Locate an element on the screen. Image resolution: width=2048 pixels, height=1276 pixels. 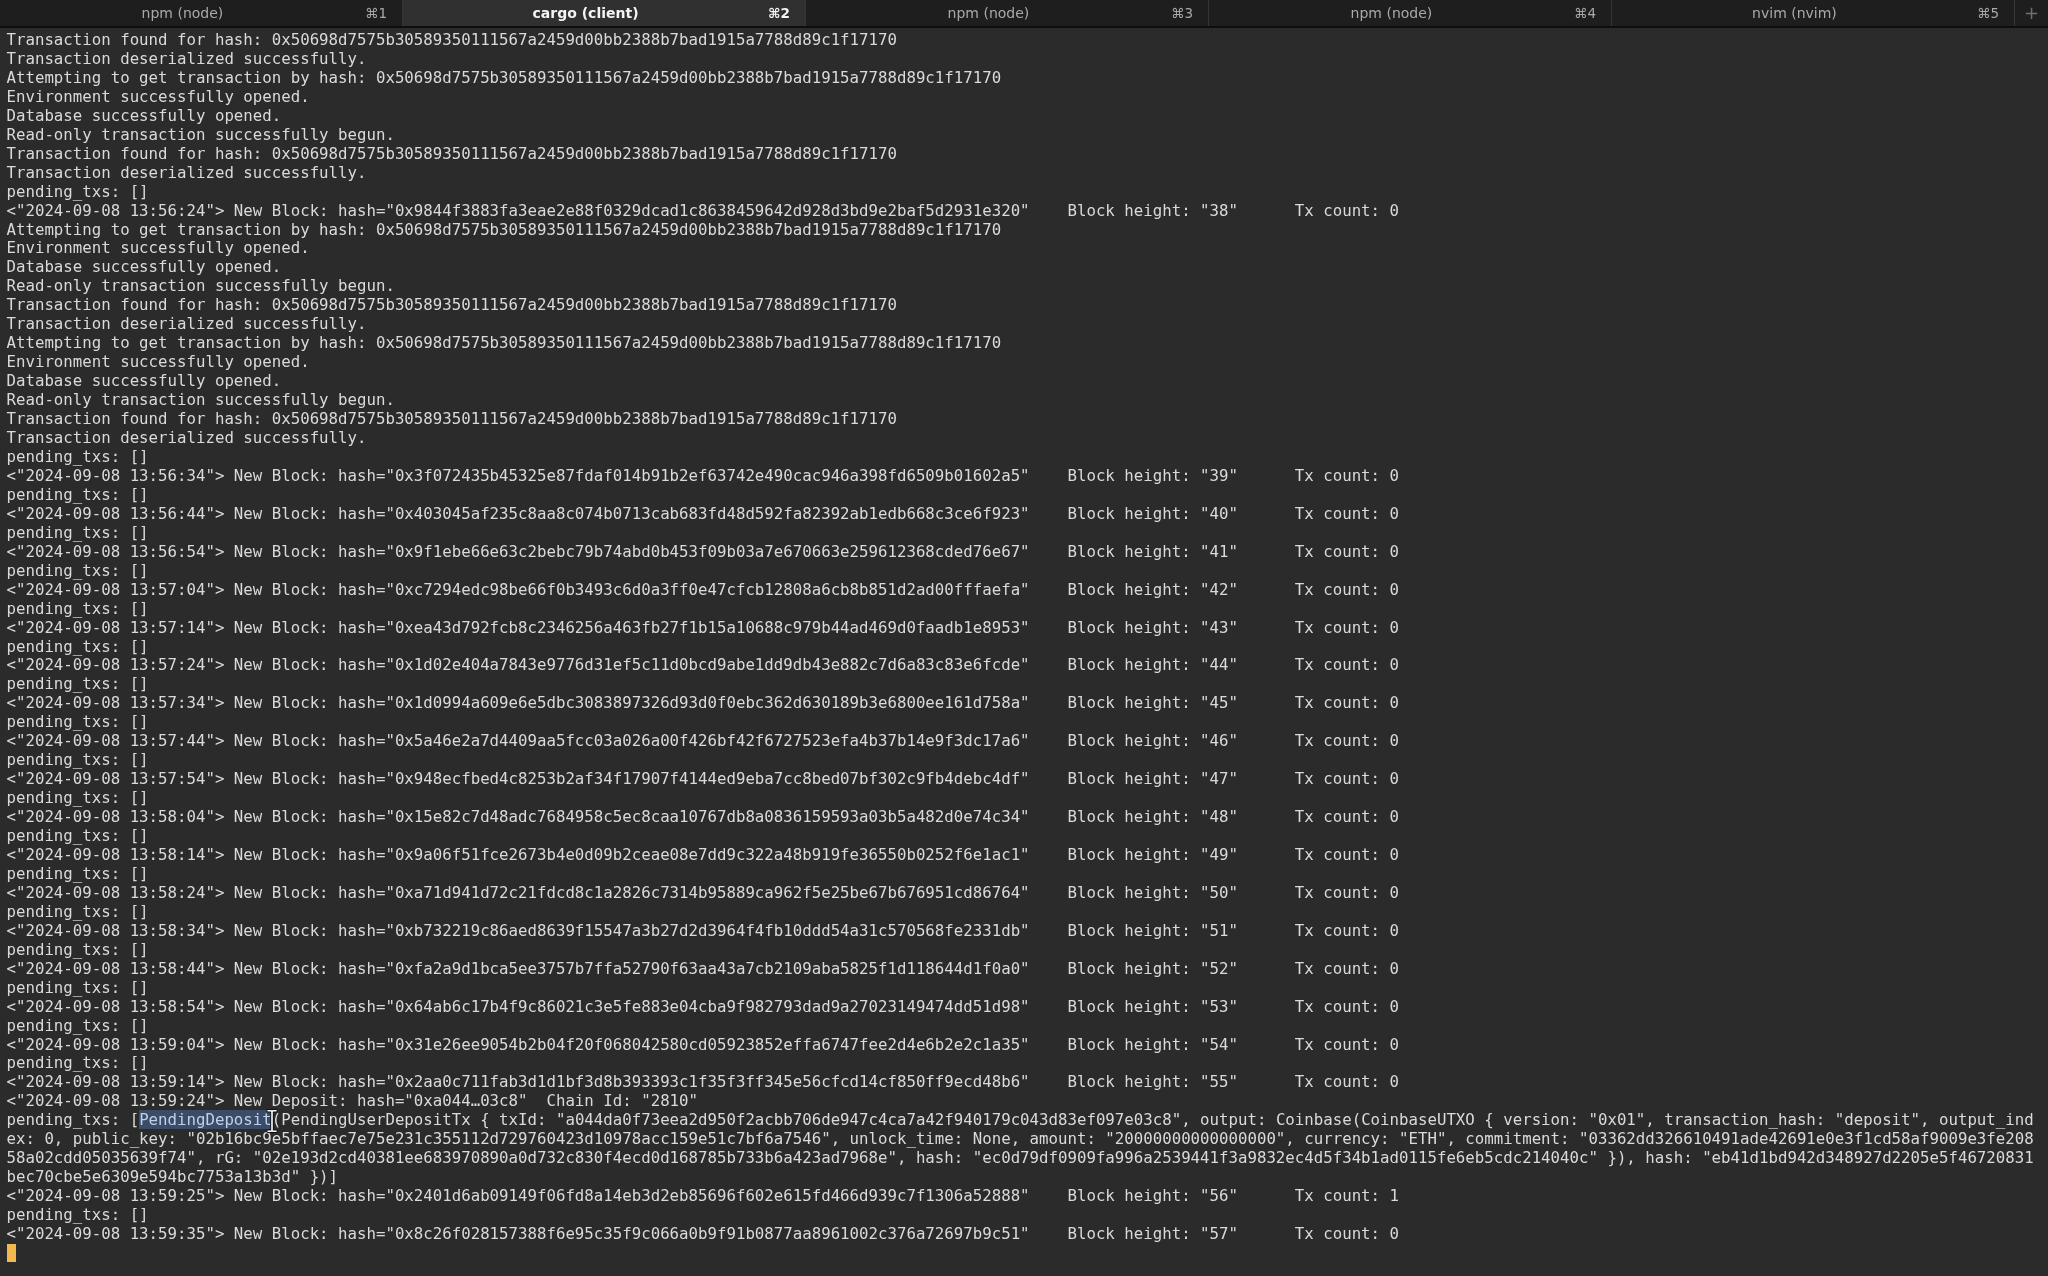
log-line: <"2024-09-08 13:57:24"> New Block: hash="0x1d02e404a7843e9776d31ef5c11d0bcd9abe1dd9db43e882c7d6a83c83e6fcde" Block height: "44" Tx count: 0 is located at coordinates (703, 666).